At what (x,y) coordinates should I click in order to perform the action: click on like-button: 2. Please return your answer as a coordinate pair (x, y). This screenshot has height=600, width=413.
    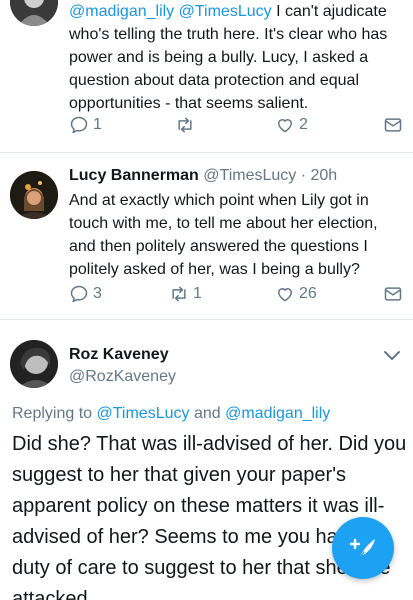
    Looking at the image, I should click on (291, 125).